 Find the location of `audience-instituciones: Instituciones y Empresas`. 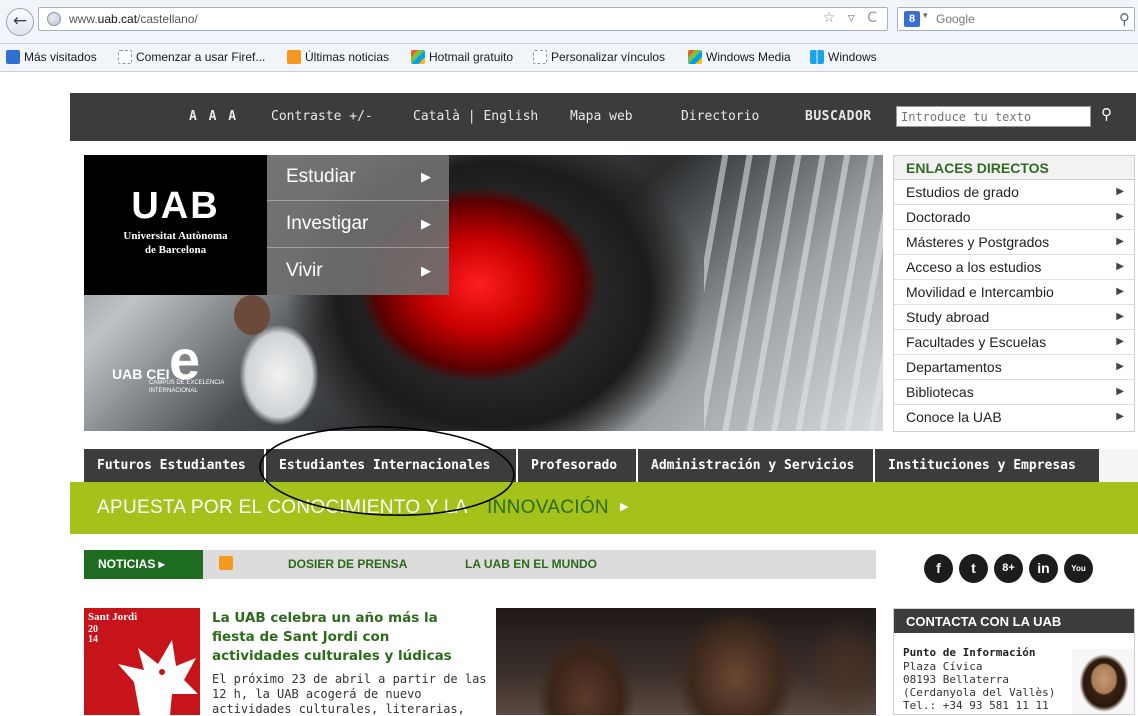

audience-instituciones: Instituciones y Empresas is located at coordinates (987, 465).